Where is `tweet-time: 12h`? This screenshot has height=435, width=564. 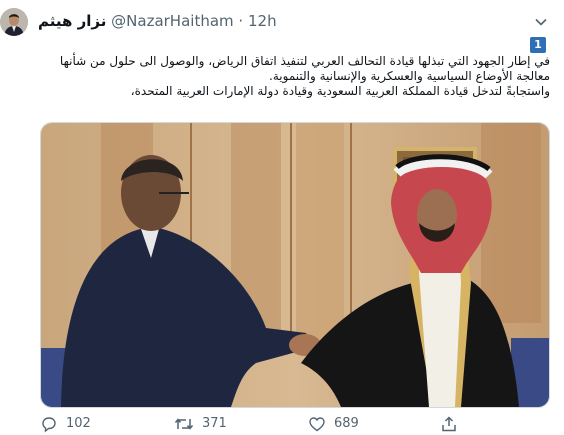 tweet-time: 12h is located at coordinates (262, 21).